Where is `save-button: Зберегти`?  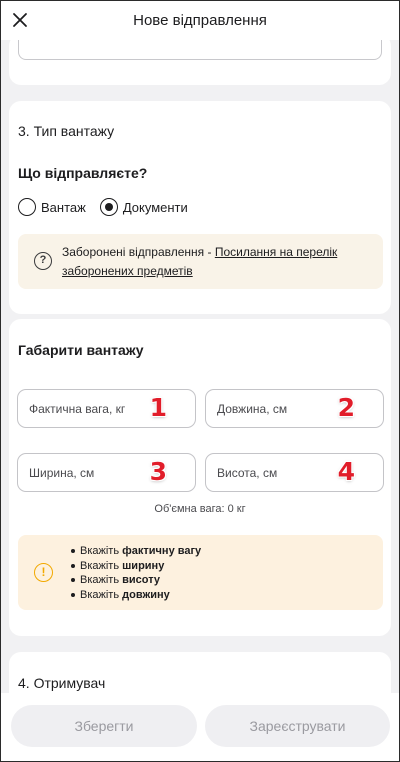 save-button: Зберегти is located at coordinates (104, 726).